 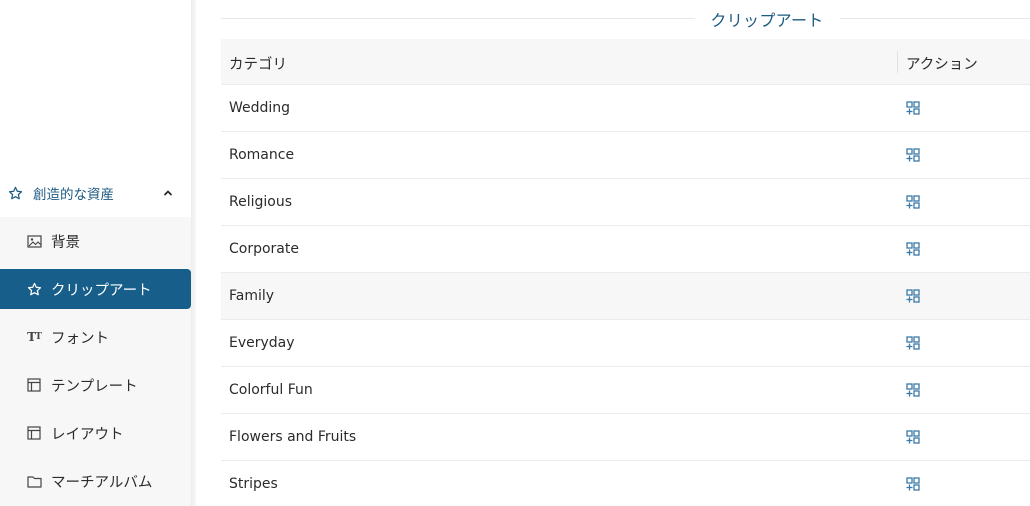 I want to click on sidebar-item-label: マーチアルバム, so click(x=102, y=482).